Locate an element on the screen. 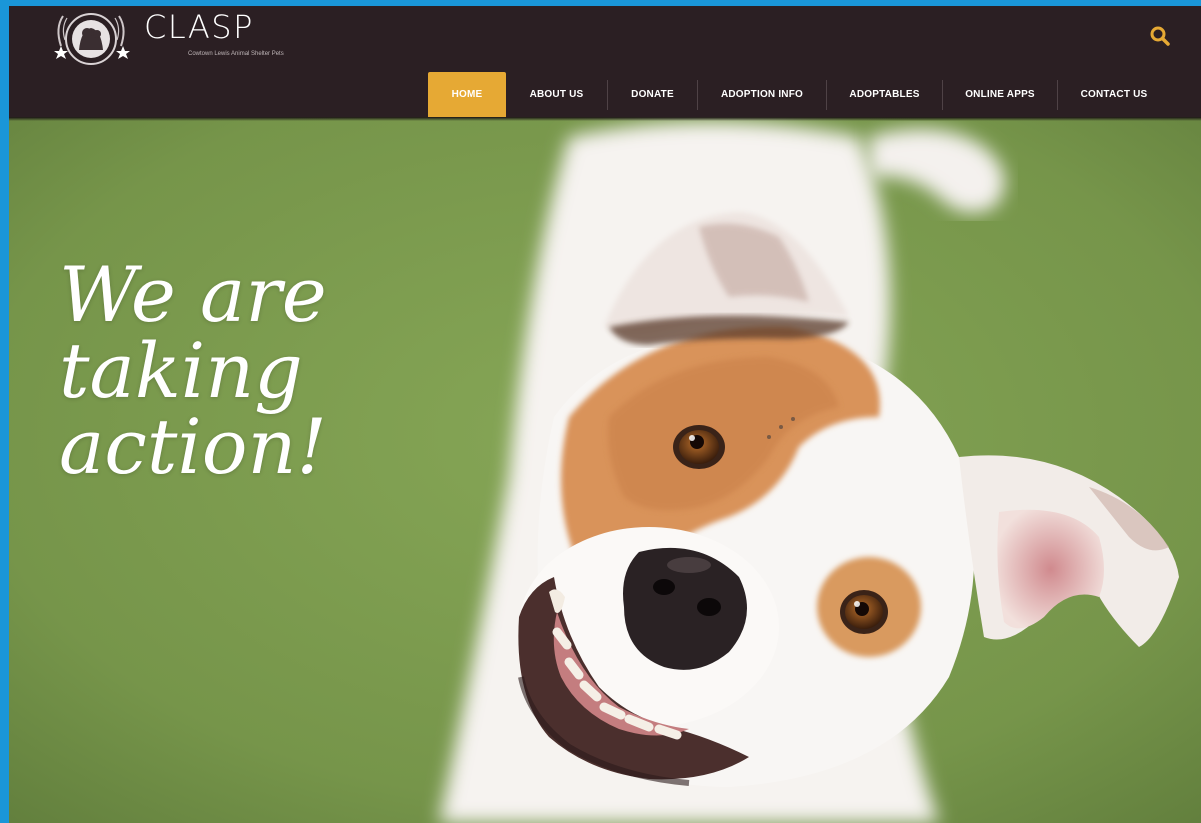  nav-item-adoption-info: ADOPTION INFO is located at coordinates (762, 94).